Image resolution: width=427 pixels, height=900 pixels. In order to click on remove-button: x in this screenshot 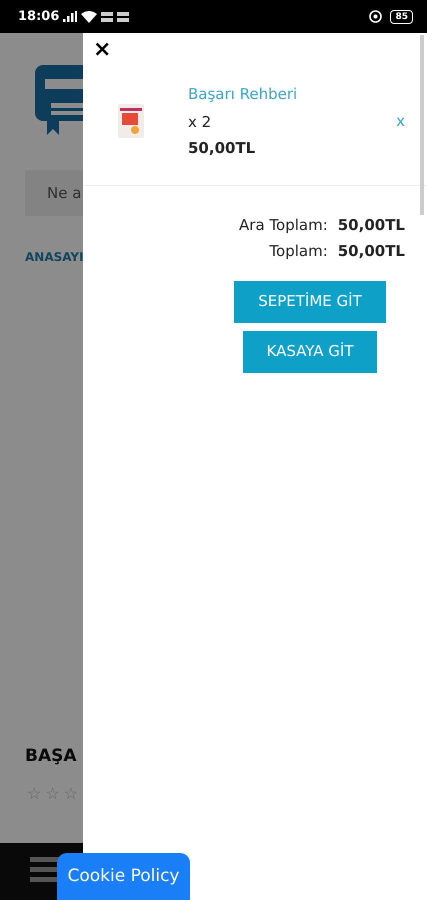, I will do `click(400, 121)`.